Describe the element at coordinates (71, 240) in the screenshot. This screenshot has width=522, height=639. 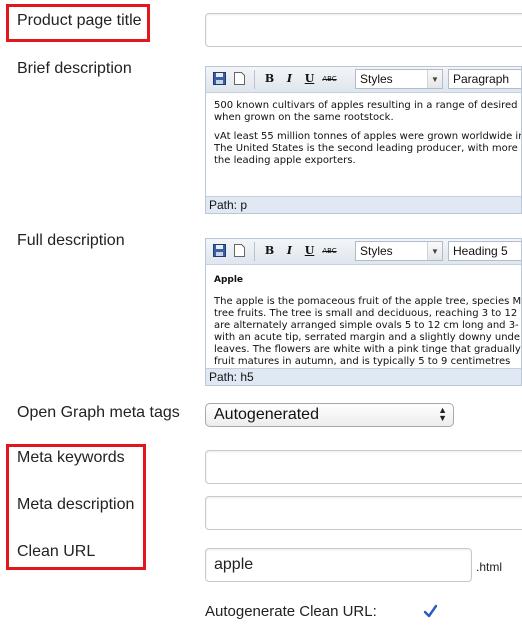
I see `full-description-label: Full description` at that location.